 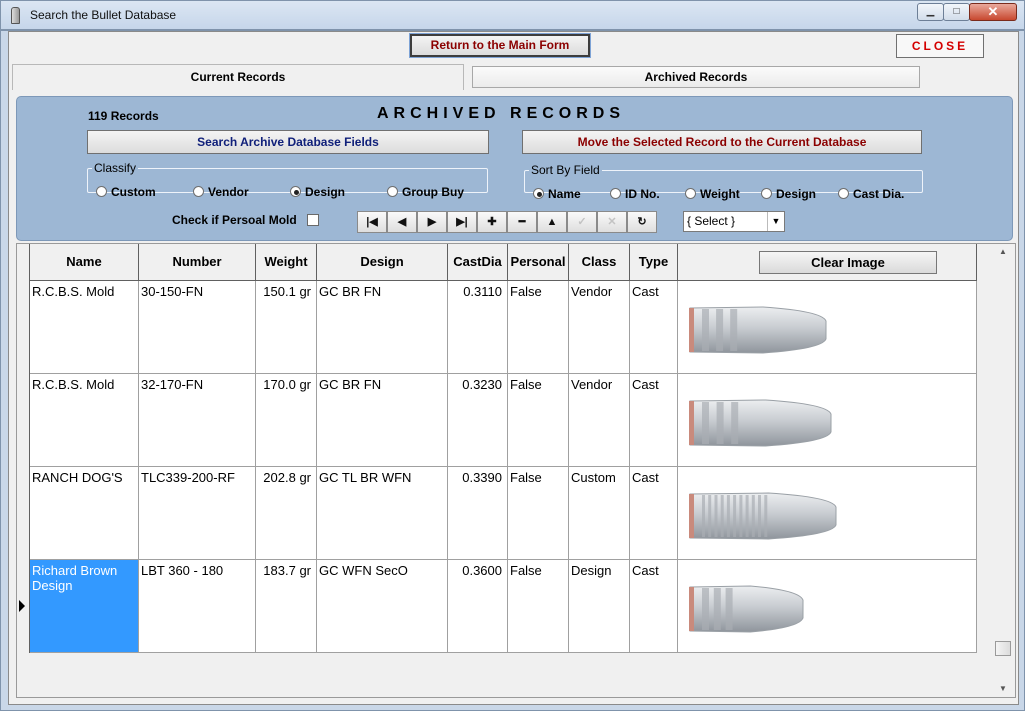 I want to click on cell-castdia: 0.3600, so click(x=478, y=606).